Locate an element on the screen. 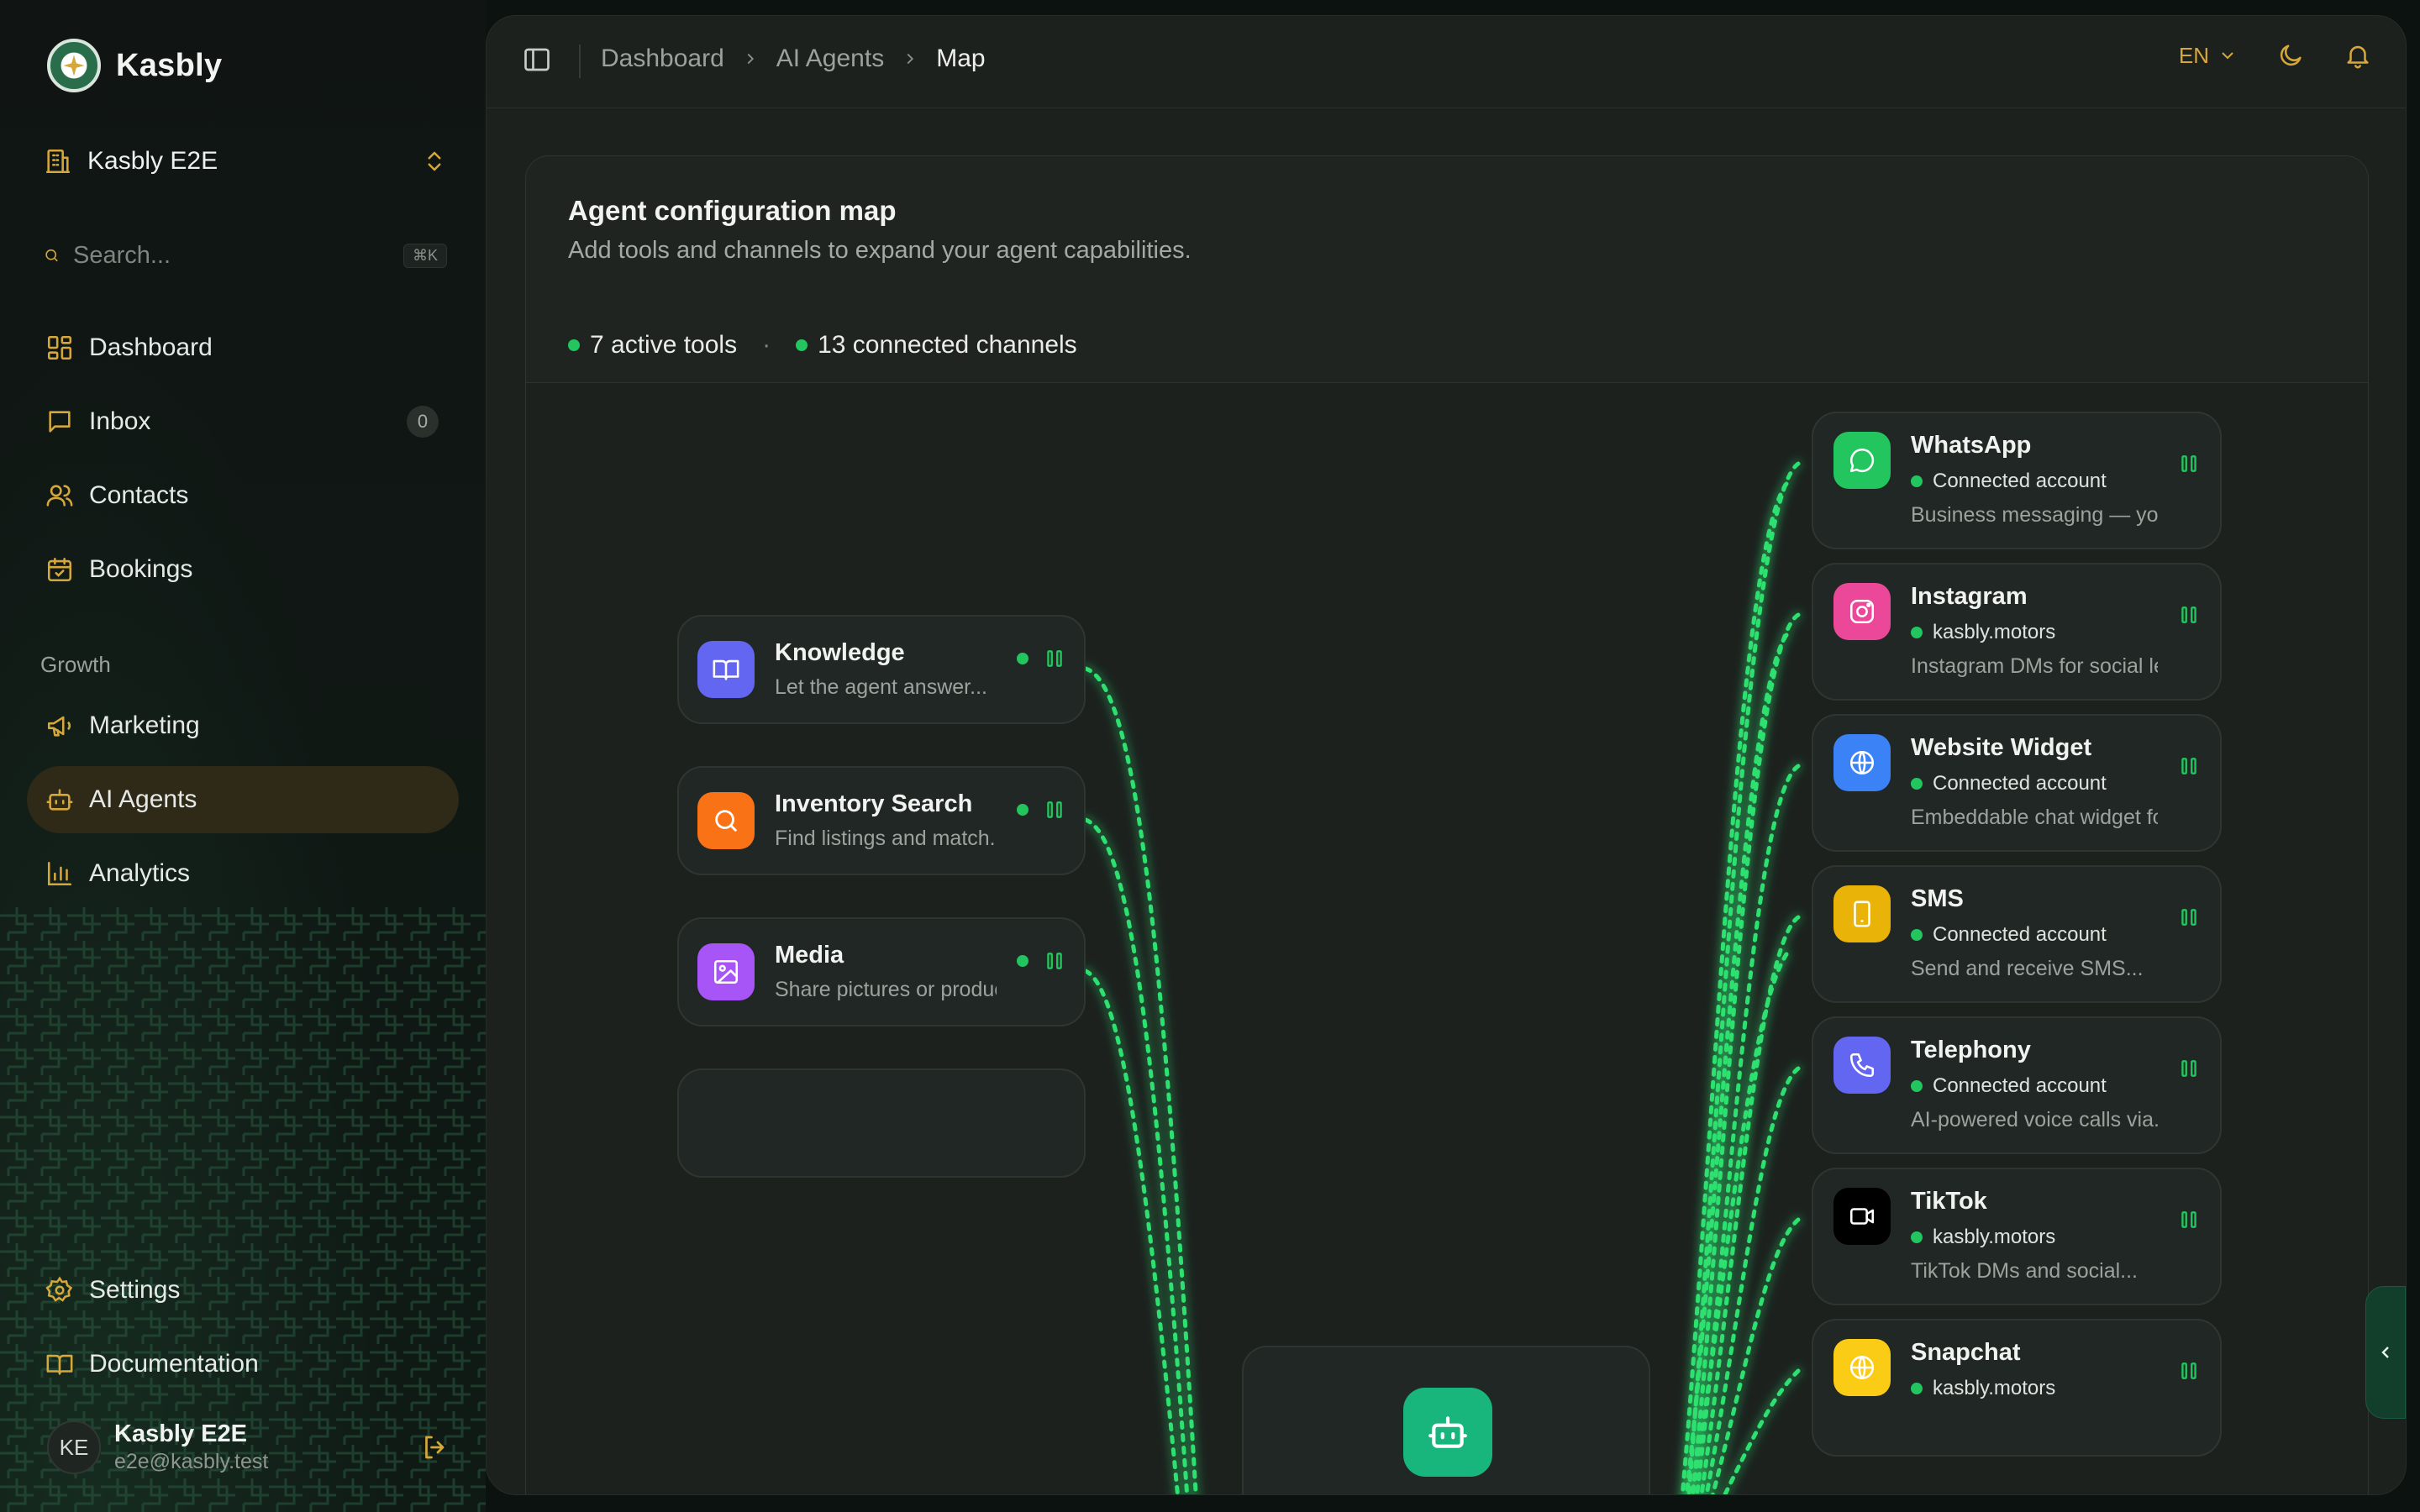 This screenshot has height=1512, width=2420. bot-icon is located at coordinates (1447, 1432).